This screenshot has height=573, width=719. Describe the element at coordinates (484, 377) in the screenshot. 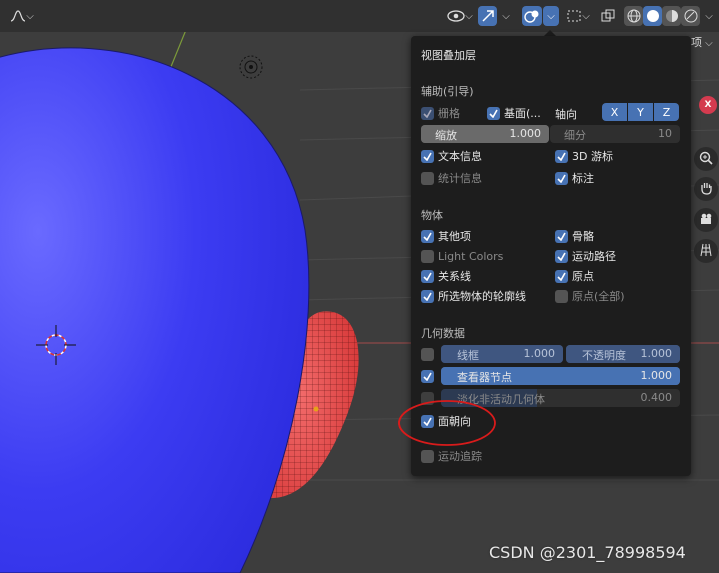

I see `viewer-node-label: 查看器节点` at that location.